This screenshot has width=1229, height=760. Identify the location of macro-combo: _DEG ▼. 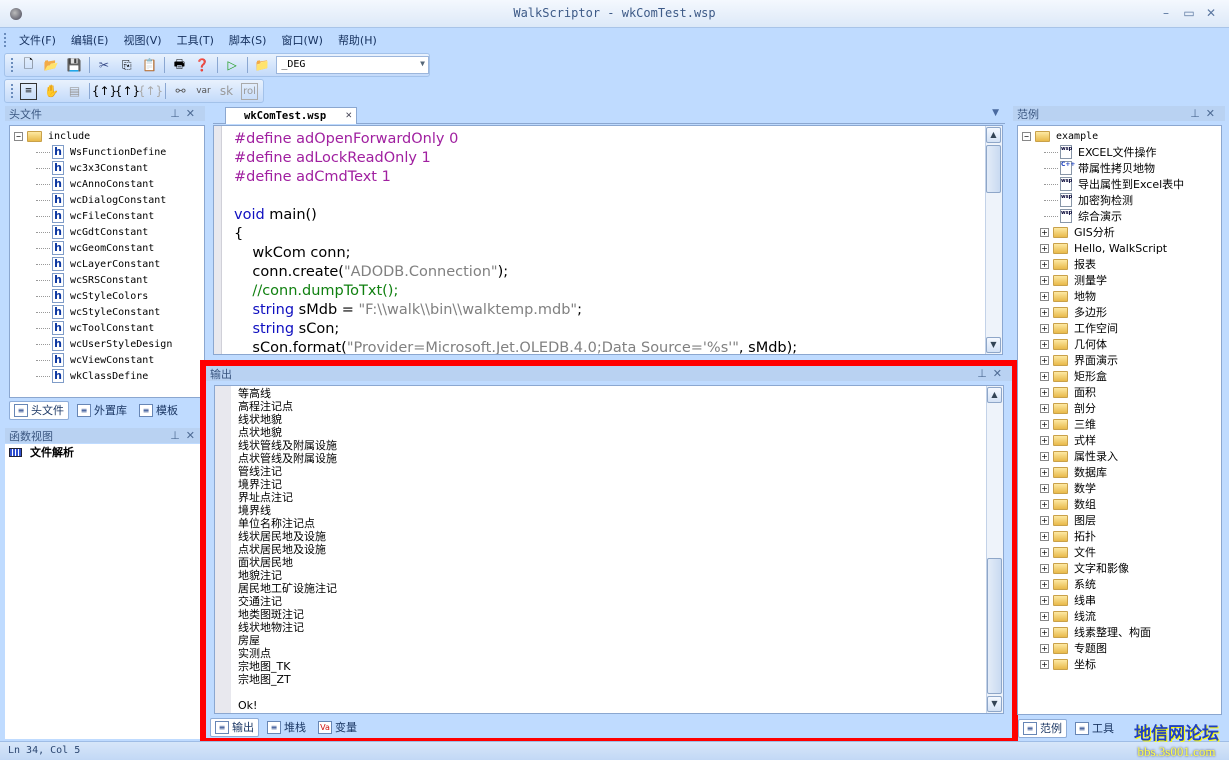
(352, 65).